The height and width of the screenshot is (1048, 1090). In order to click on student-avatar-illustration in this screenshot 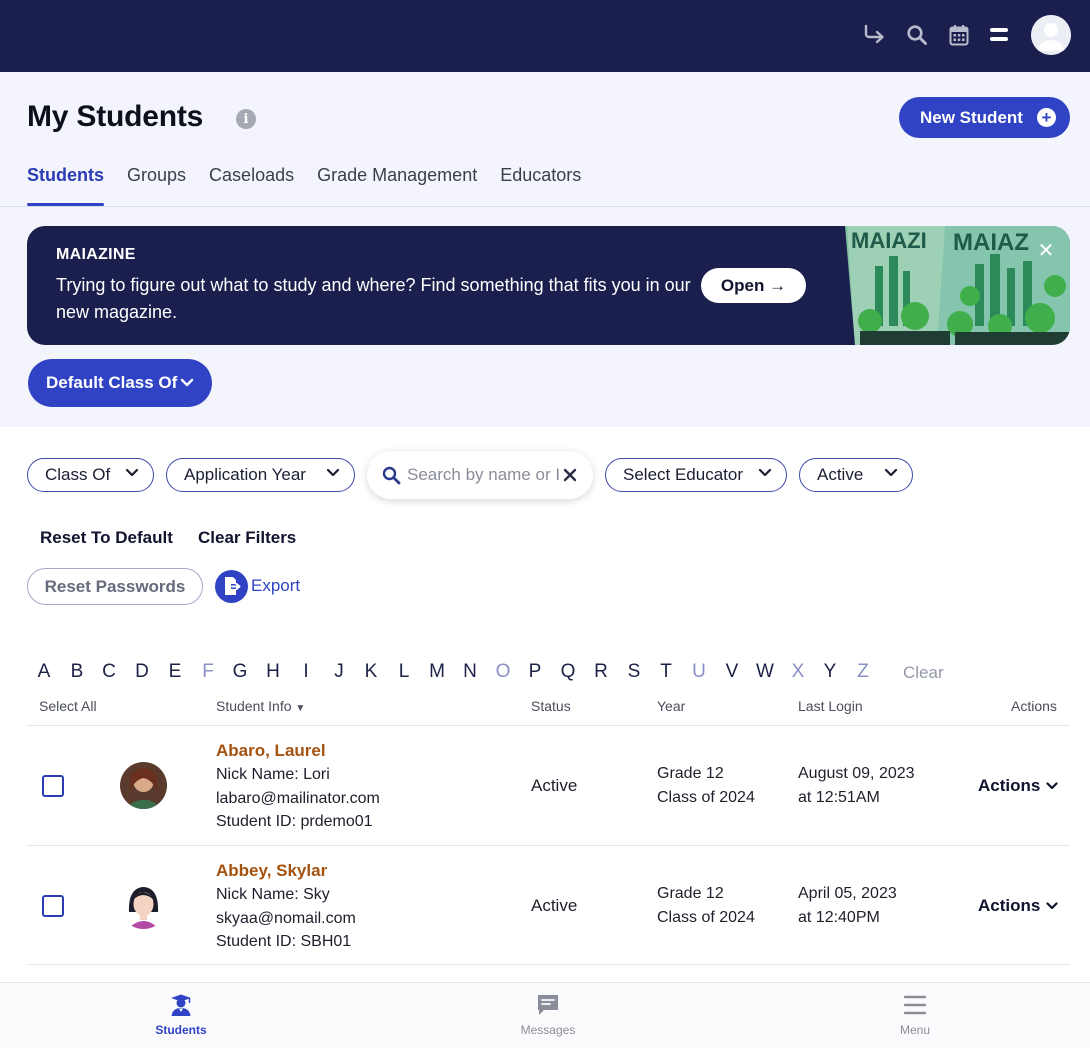, I will do `click(143, 905)`.